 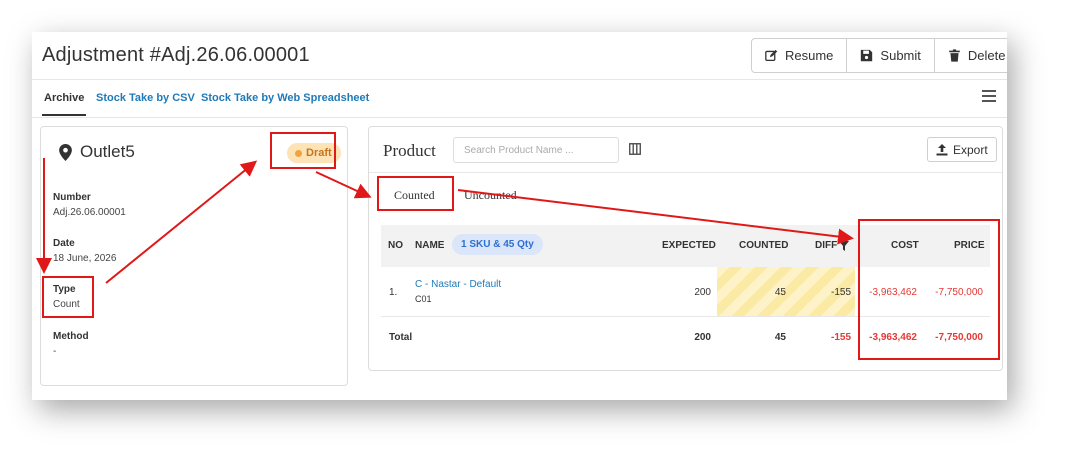 What do you see at coordinates (72, 197) in the screenshot?
I see `number-label: Number` at bounding box center [72, 197].